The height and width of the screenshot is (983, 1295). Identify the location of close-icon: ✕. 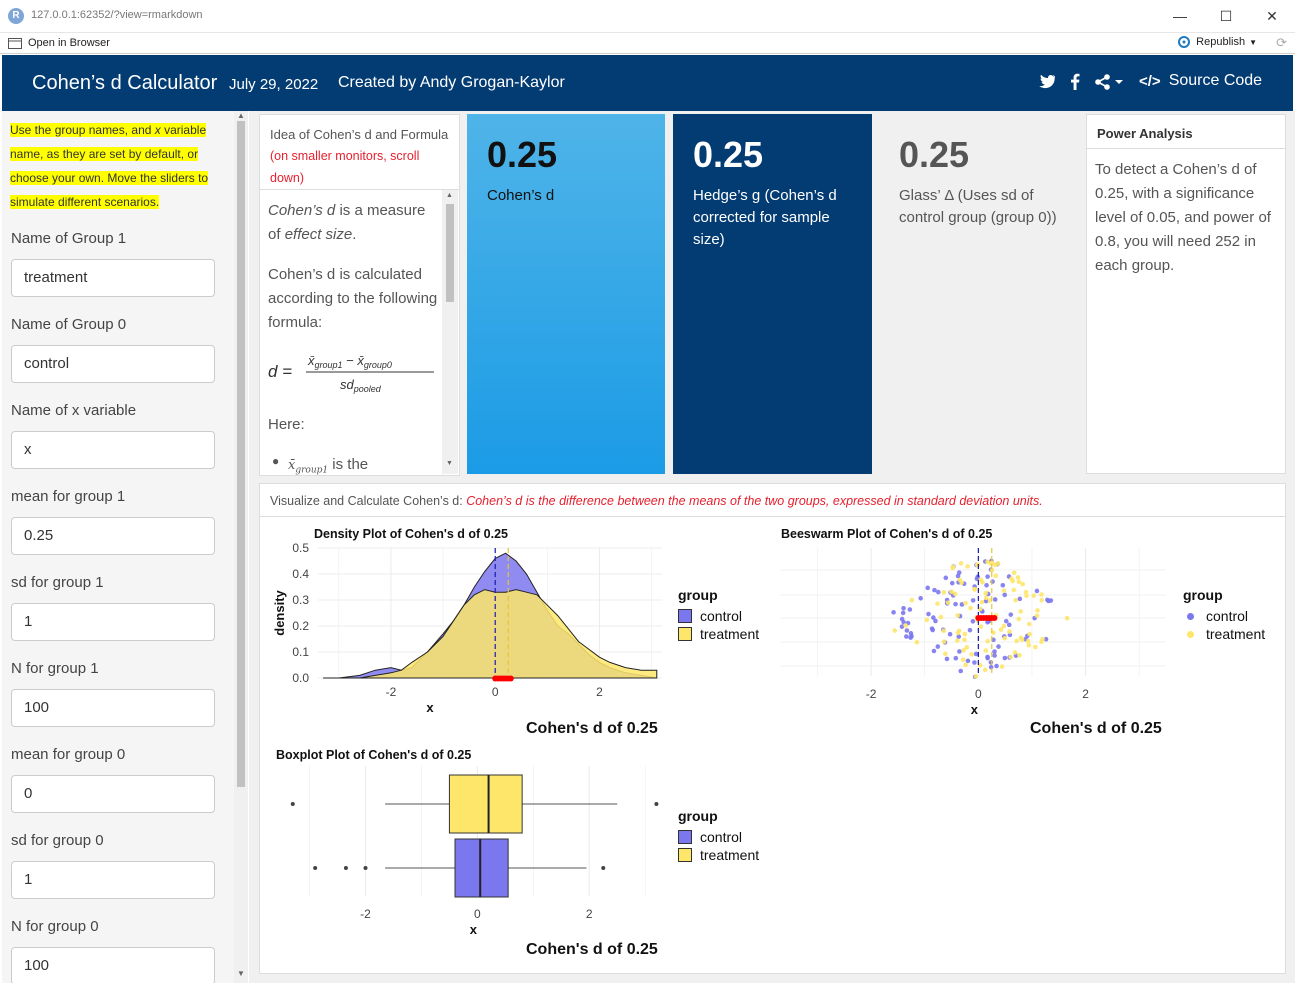
(1272, 16).